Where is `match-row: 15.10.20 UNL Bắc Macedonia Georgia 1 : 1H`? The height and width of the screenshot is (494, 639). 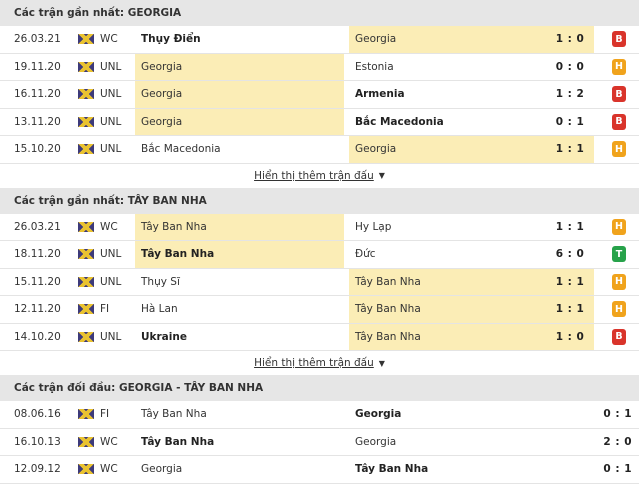
match-row: 15.10.20 UNL Bắc Macedonia Georgia 1 : 1H is located at coordinates (319, 150).